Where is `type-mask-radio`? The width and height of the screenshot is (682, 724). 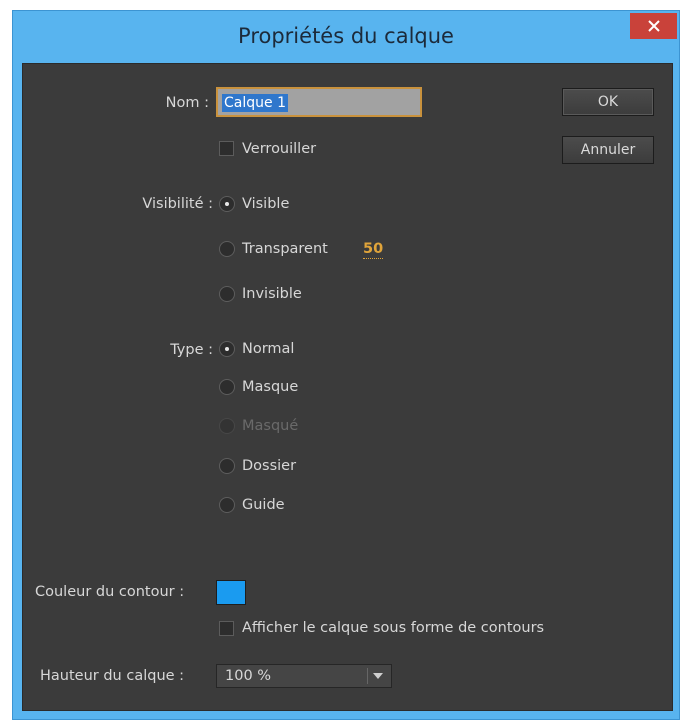
type-mask-radio is located at coordinates (227, 387).